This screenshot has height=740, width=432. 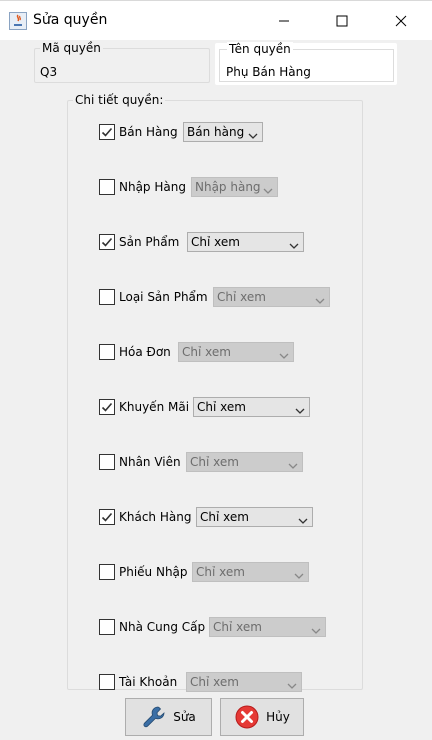 I want to click on permission-label: Khuyến Mãi, so click(x=154, y=407).